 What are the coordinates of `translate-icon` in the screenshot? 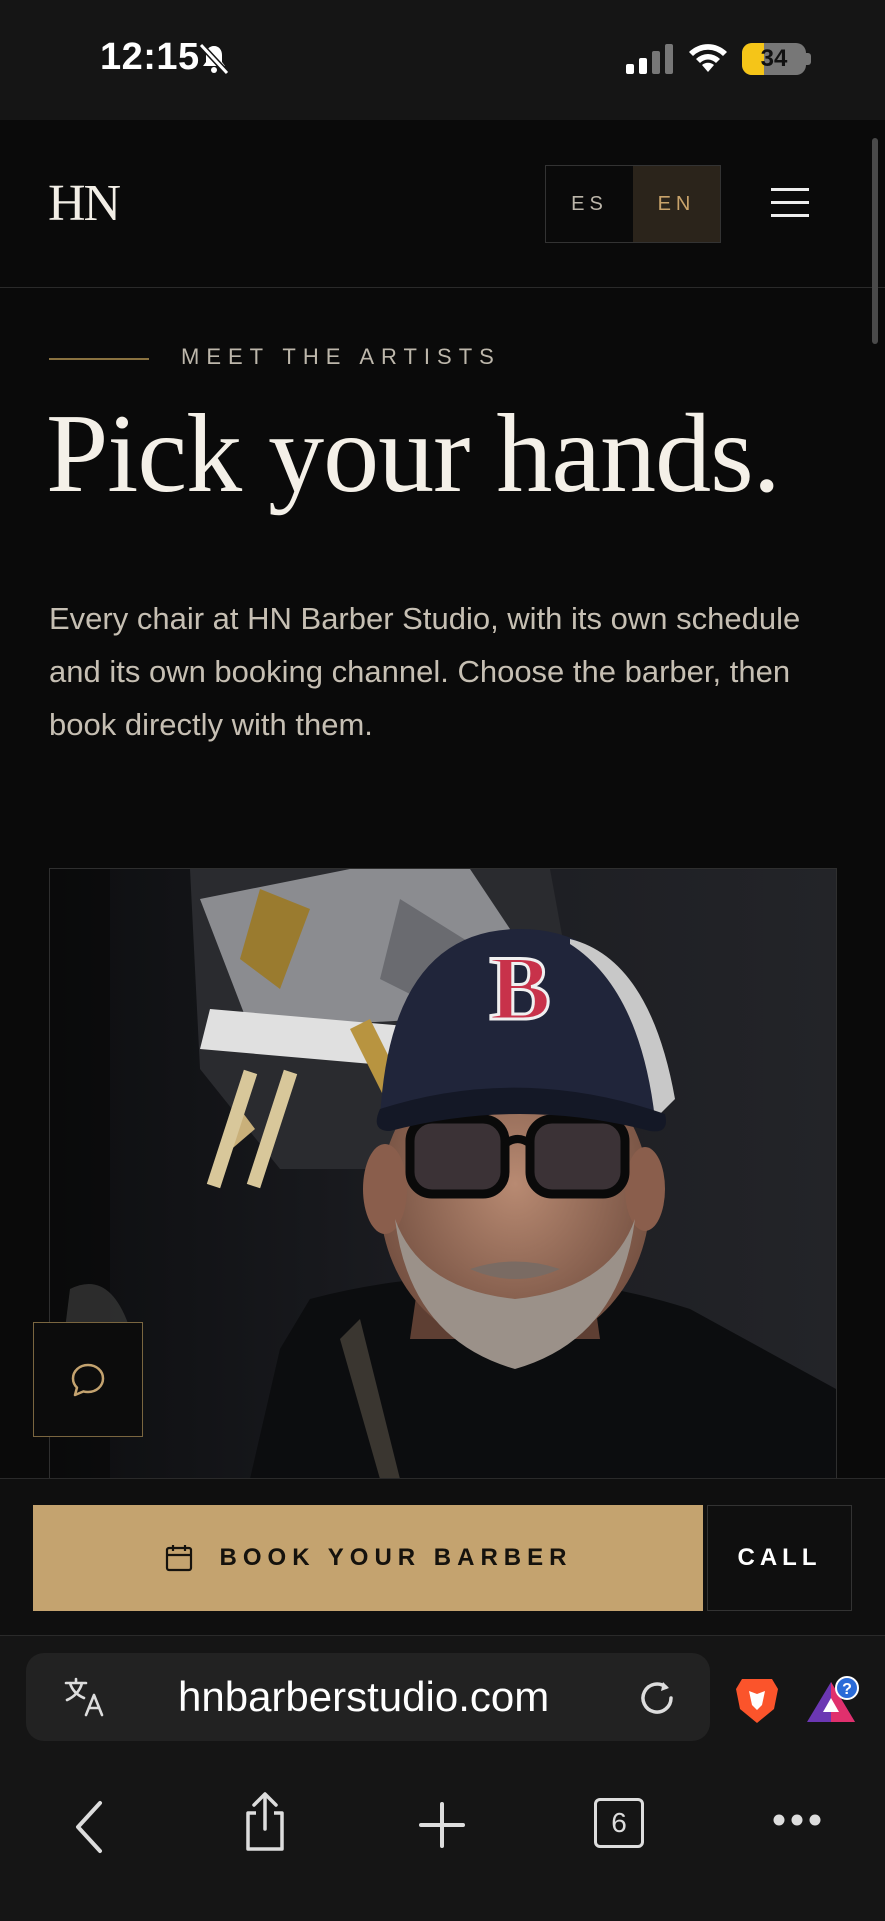 It's located at (85, 1696).